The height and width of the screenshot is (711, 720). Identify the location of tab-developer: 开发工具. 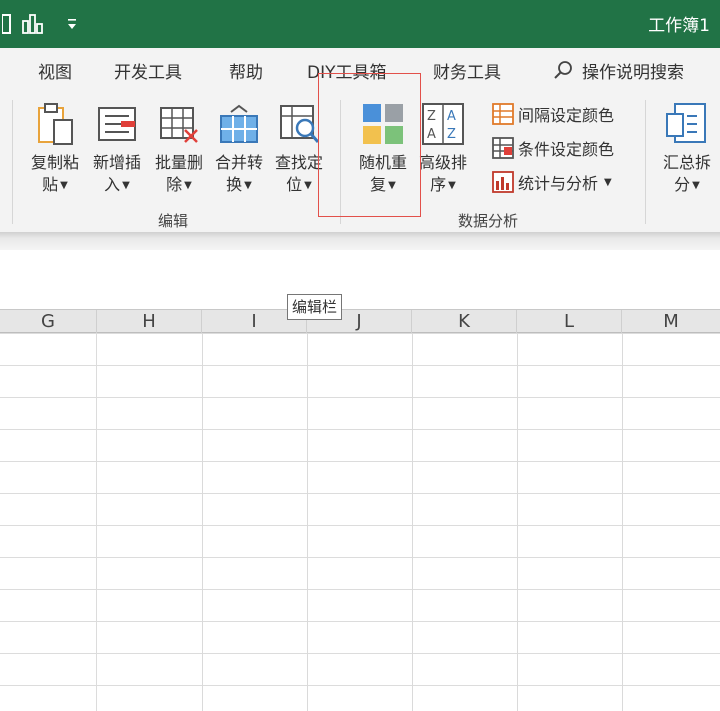
(148, 70).